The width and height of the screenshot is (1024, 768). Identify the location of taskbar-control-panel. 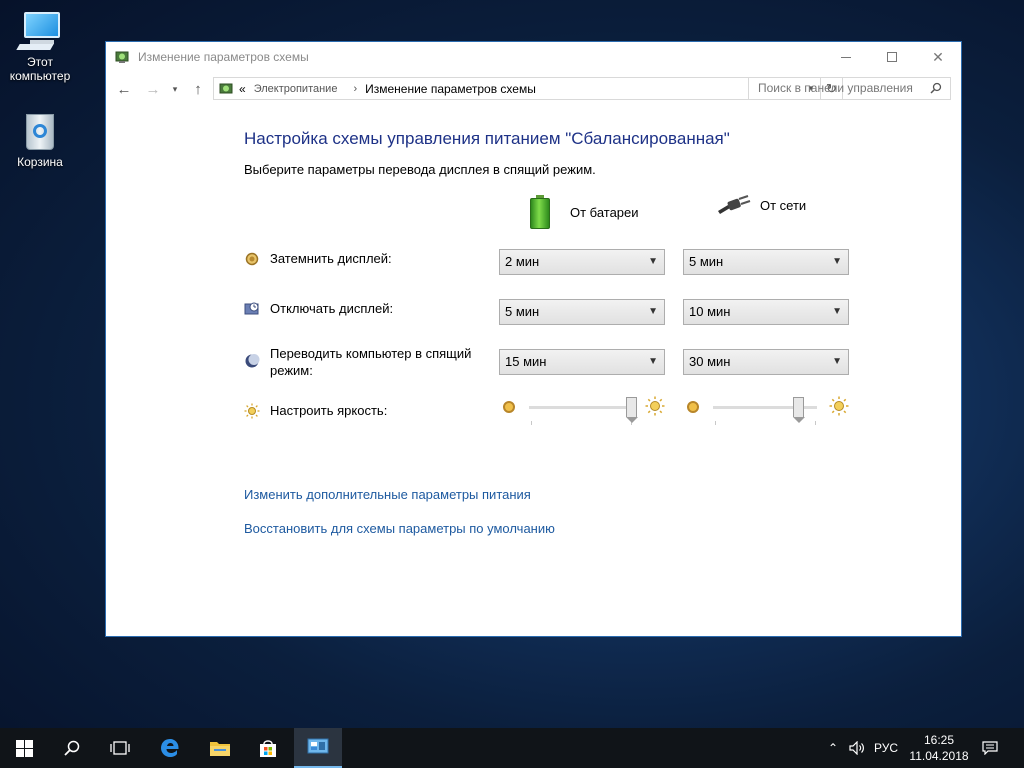
(318, 748).